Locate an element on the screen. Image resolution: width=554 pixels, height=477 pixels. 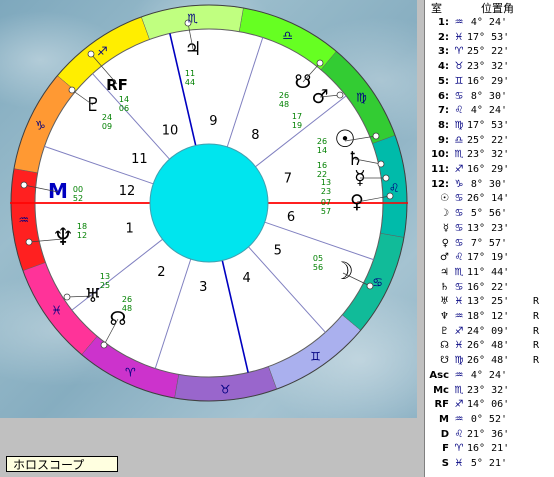
position-row: 6: ♋ 8° 30' is located at coordinates (489, 96).